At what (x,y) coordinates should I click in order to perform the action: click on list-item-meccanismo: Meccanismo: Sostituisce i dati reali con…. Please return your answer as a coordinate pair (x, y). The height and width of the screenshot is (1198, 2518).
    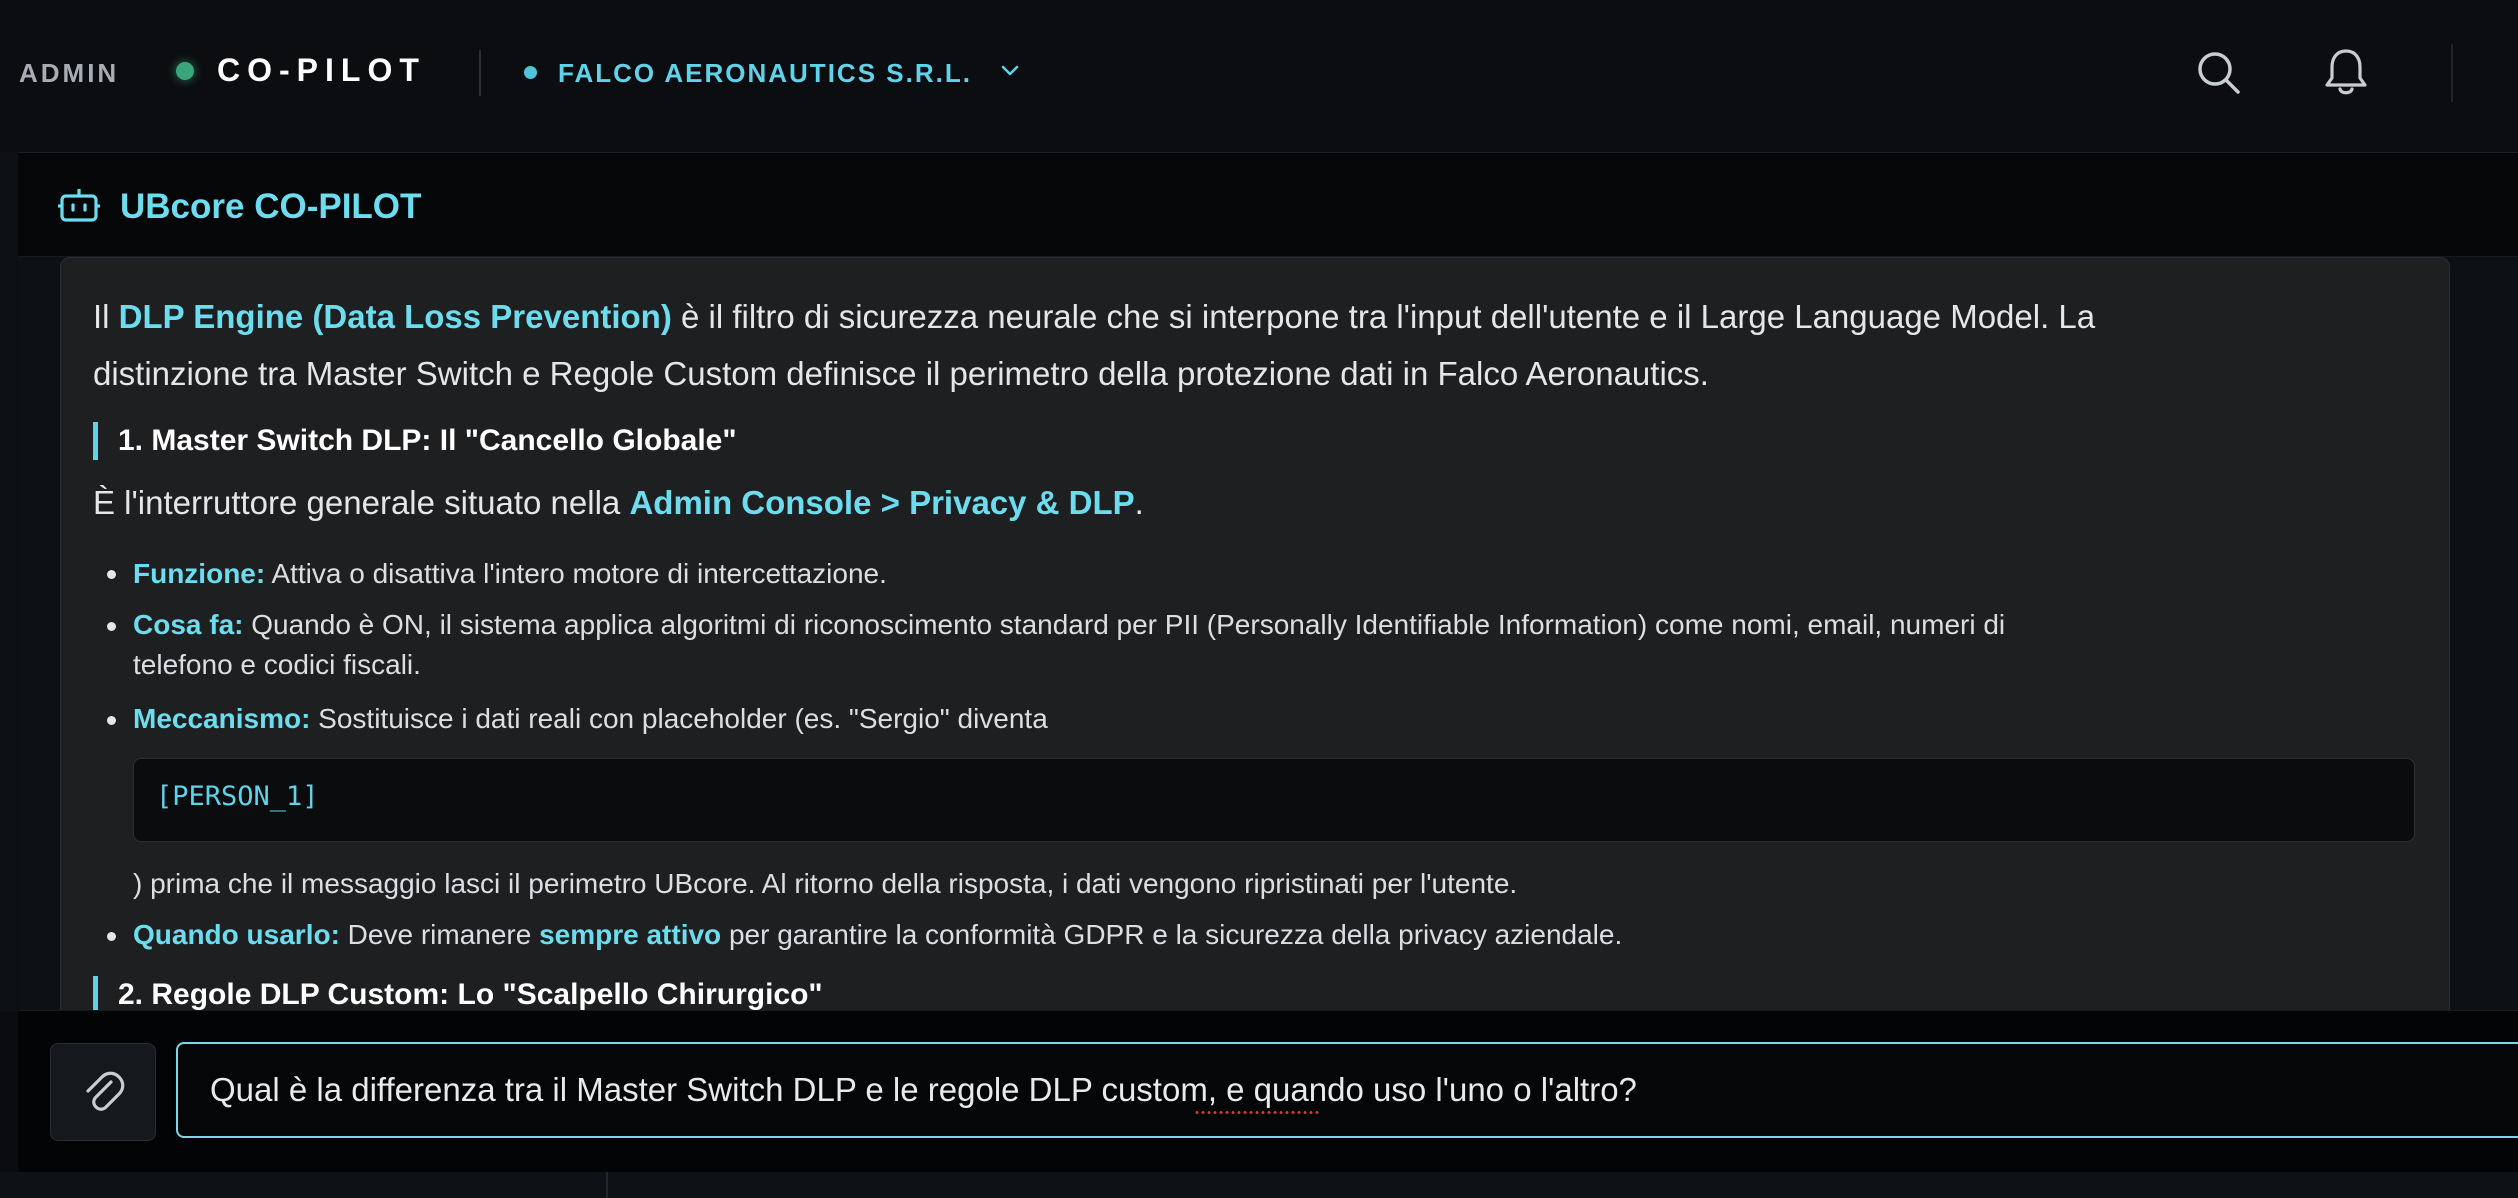
    Looking at the image, I should click on (590, 719).